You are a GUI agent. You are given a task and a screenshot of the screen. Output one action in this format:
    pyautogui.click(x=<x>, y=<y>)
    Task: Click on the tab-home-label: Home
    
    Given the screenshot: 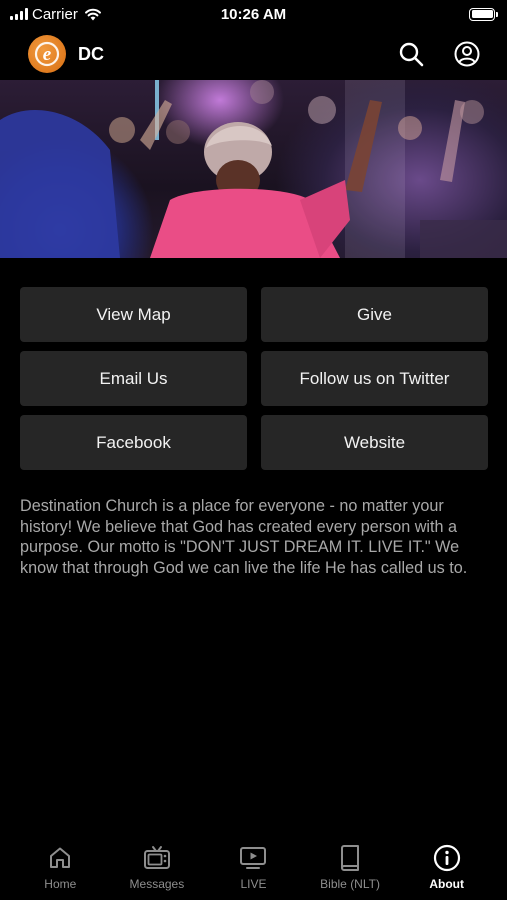 What is the action you would take?
    pyautogui.click(x=60, y=884)
    